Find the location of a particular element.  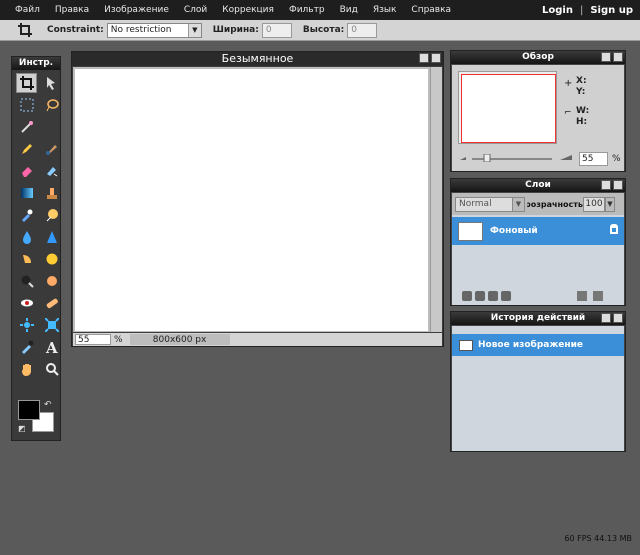

overview-zoom-input: 55 is located at coordinates (593, 159).